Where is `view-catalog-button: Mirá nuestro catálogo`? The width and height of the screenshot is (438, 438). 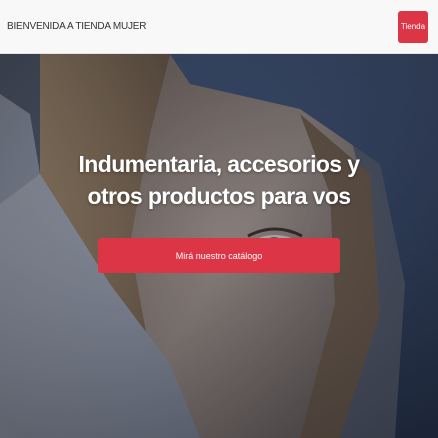
view-catalog-button: Mirá nuestro catálogo is located at coordinates (219, 255).